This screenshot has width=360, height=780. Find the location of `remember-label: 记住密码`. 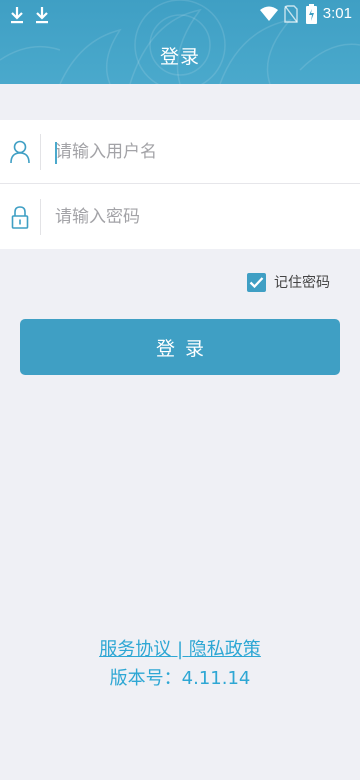

remember-label: 记住密码 is located at coordinates (302, 283).